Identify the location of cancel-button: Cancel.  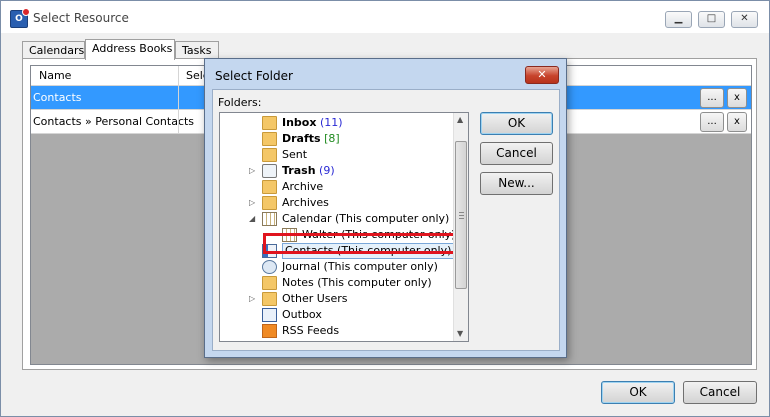
(720, 392).